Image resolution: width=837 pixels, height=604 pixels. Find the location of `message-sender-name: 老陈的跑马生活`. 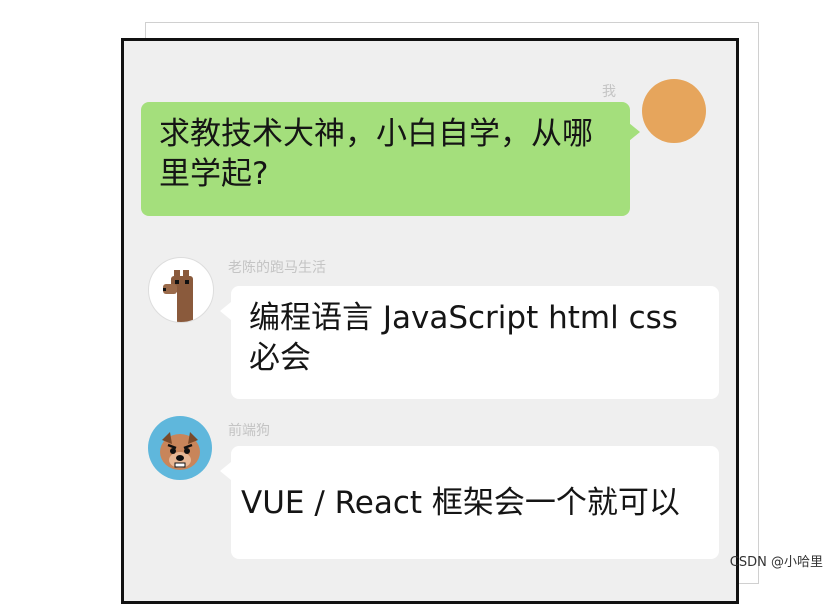

message-sender-name: 老陈的跑马生活 is located at coordinates (277, 268).